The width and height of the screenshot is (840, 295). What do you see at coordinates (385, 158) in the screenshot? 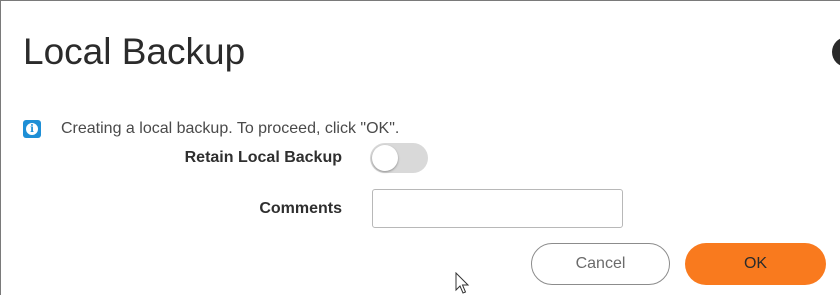
I see `toggle-knob` at bounding box center [385, 158].